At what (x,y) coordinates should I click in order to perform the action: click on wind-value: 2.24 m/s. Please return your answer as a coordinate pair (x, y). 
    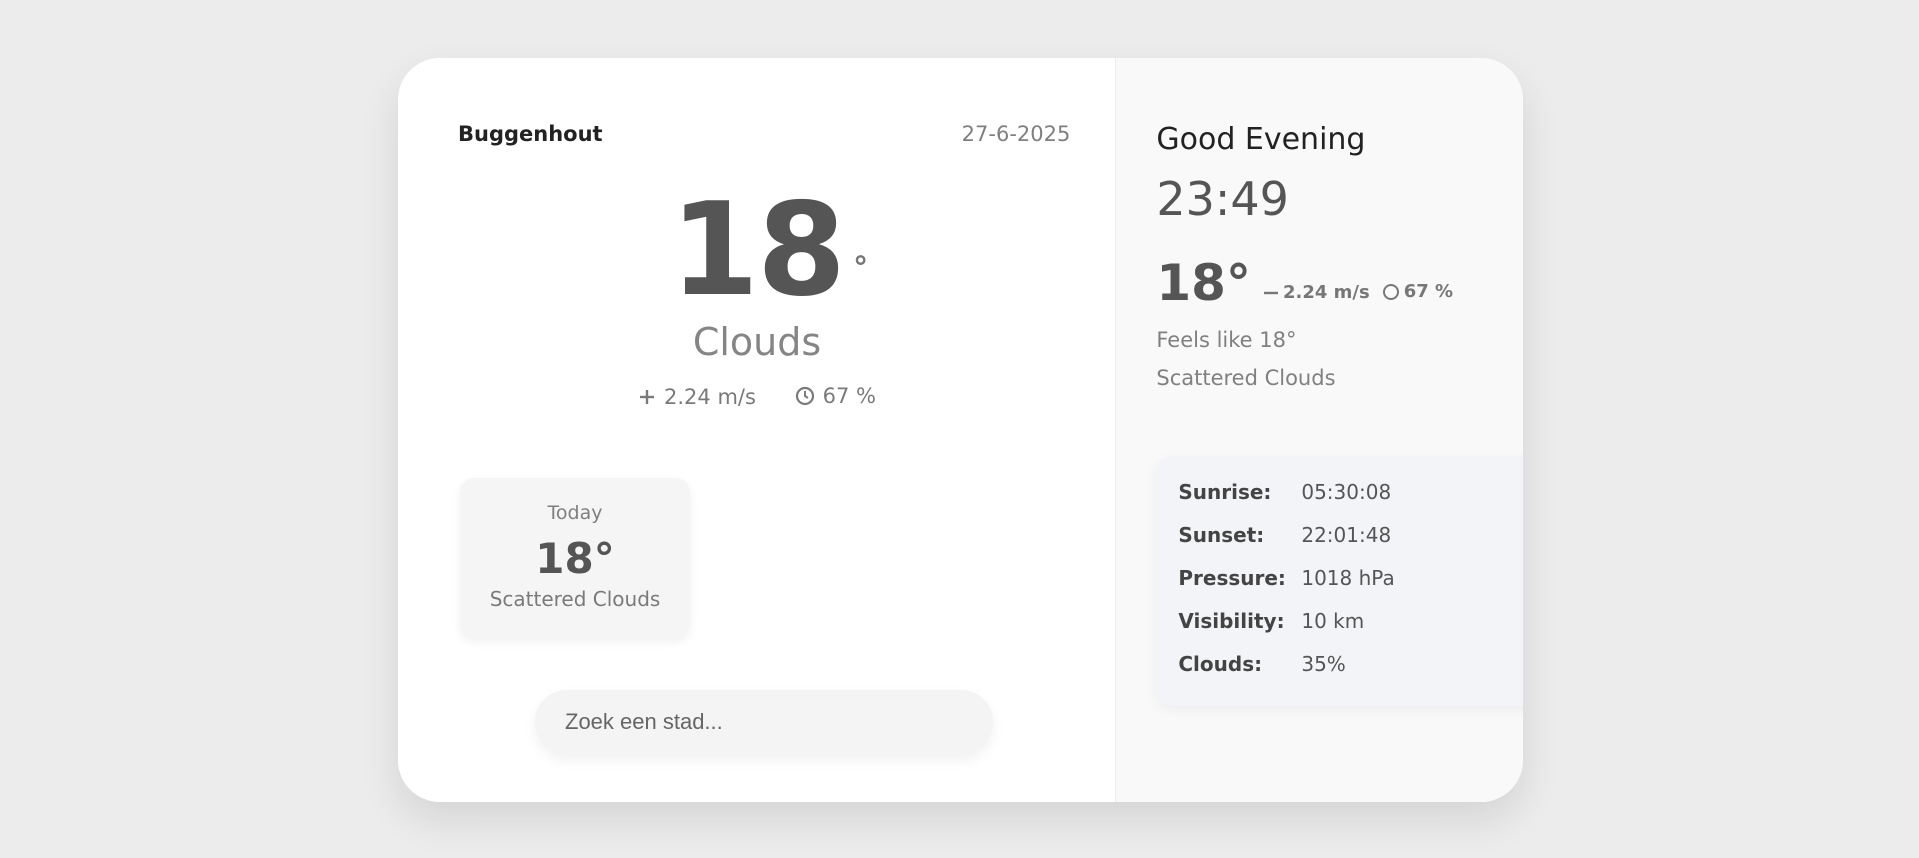
    Looking at the image, I should click on (710, 397).